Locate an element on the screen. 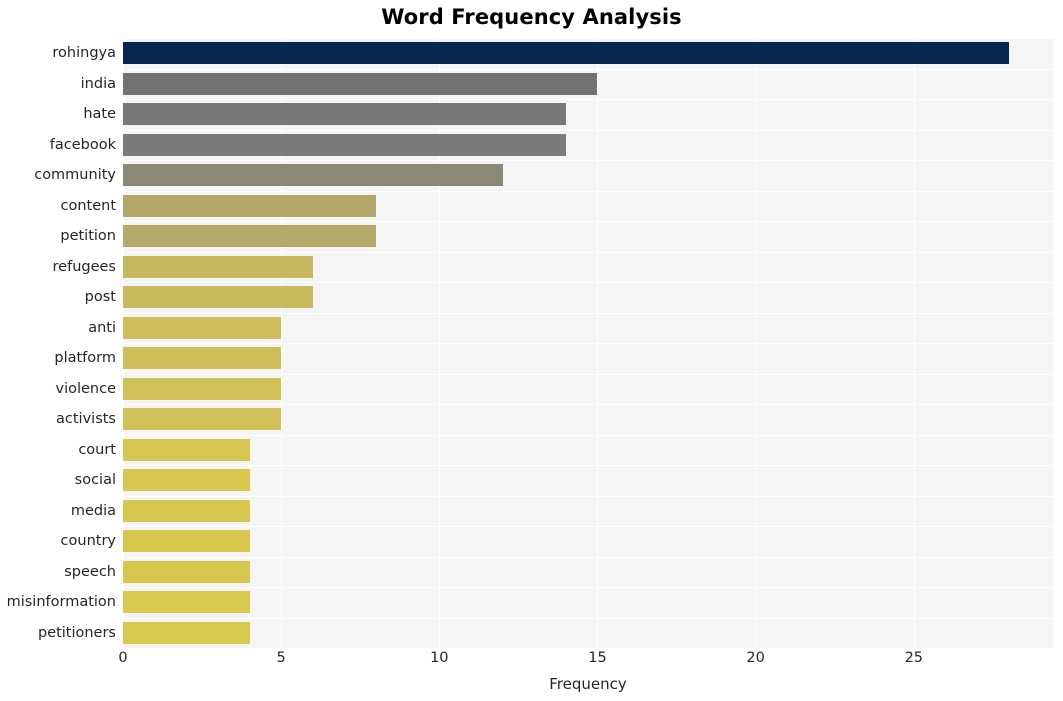 Image resolution: width=1063 pixels, height=701 pixels. y-axis-tick-label: media is located at coordinates (93, 510).